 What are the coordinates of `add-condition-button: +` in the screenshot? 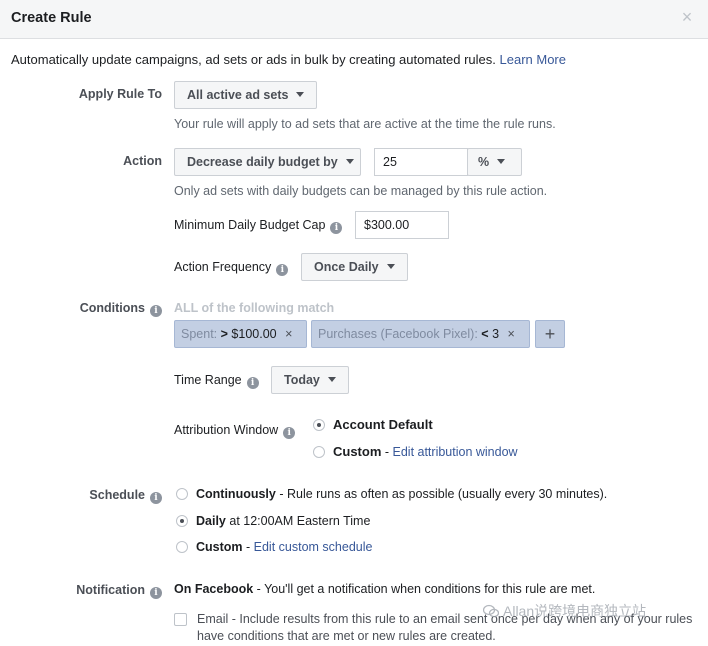 It's located at (550, 334).